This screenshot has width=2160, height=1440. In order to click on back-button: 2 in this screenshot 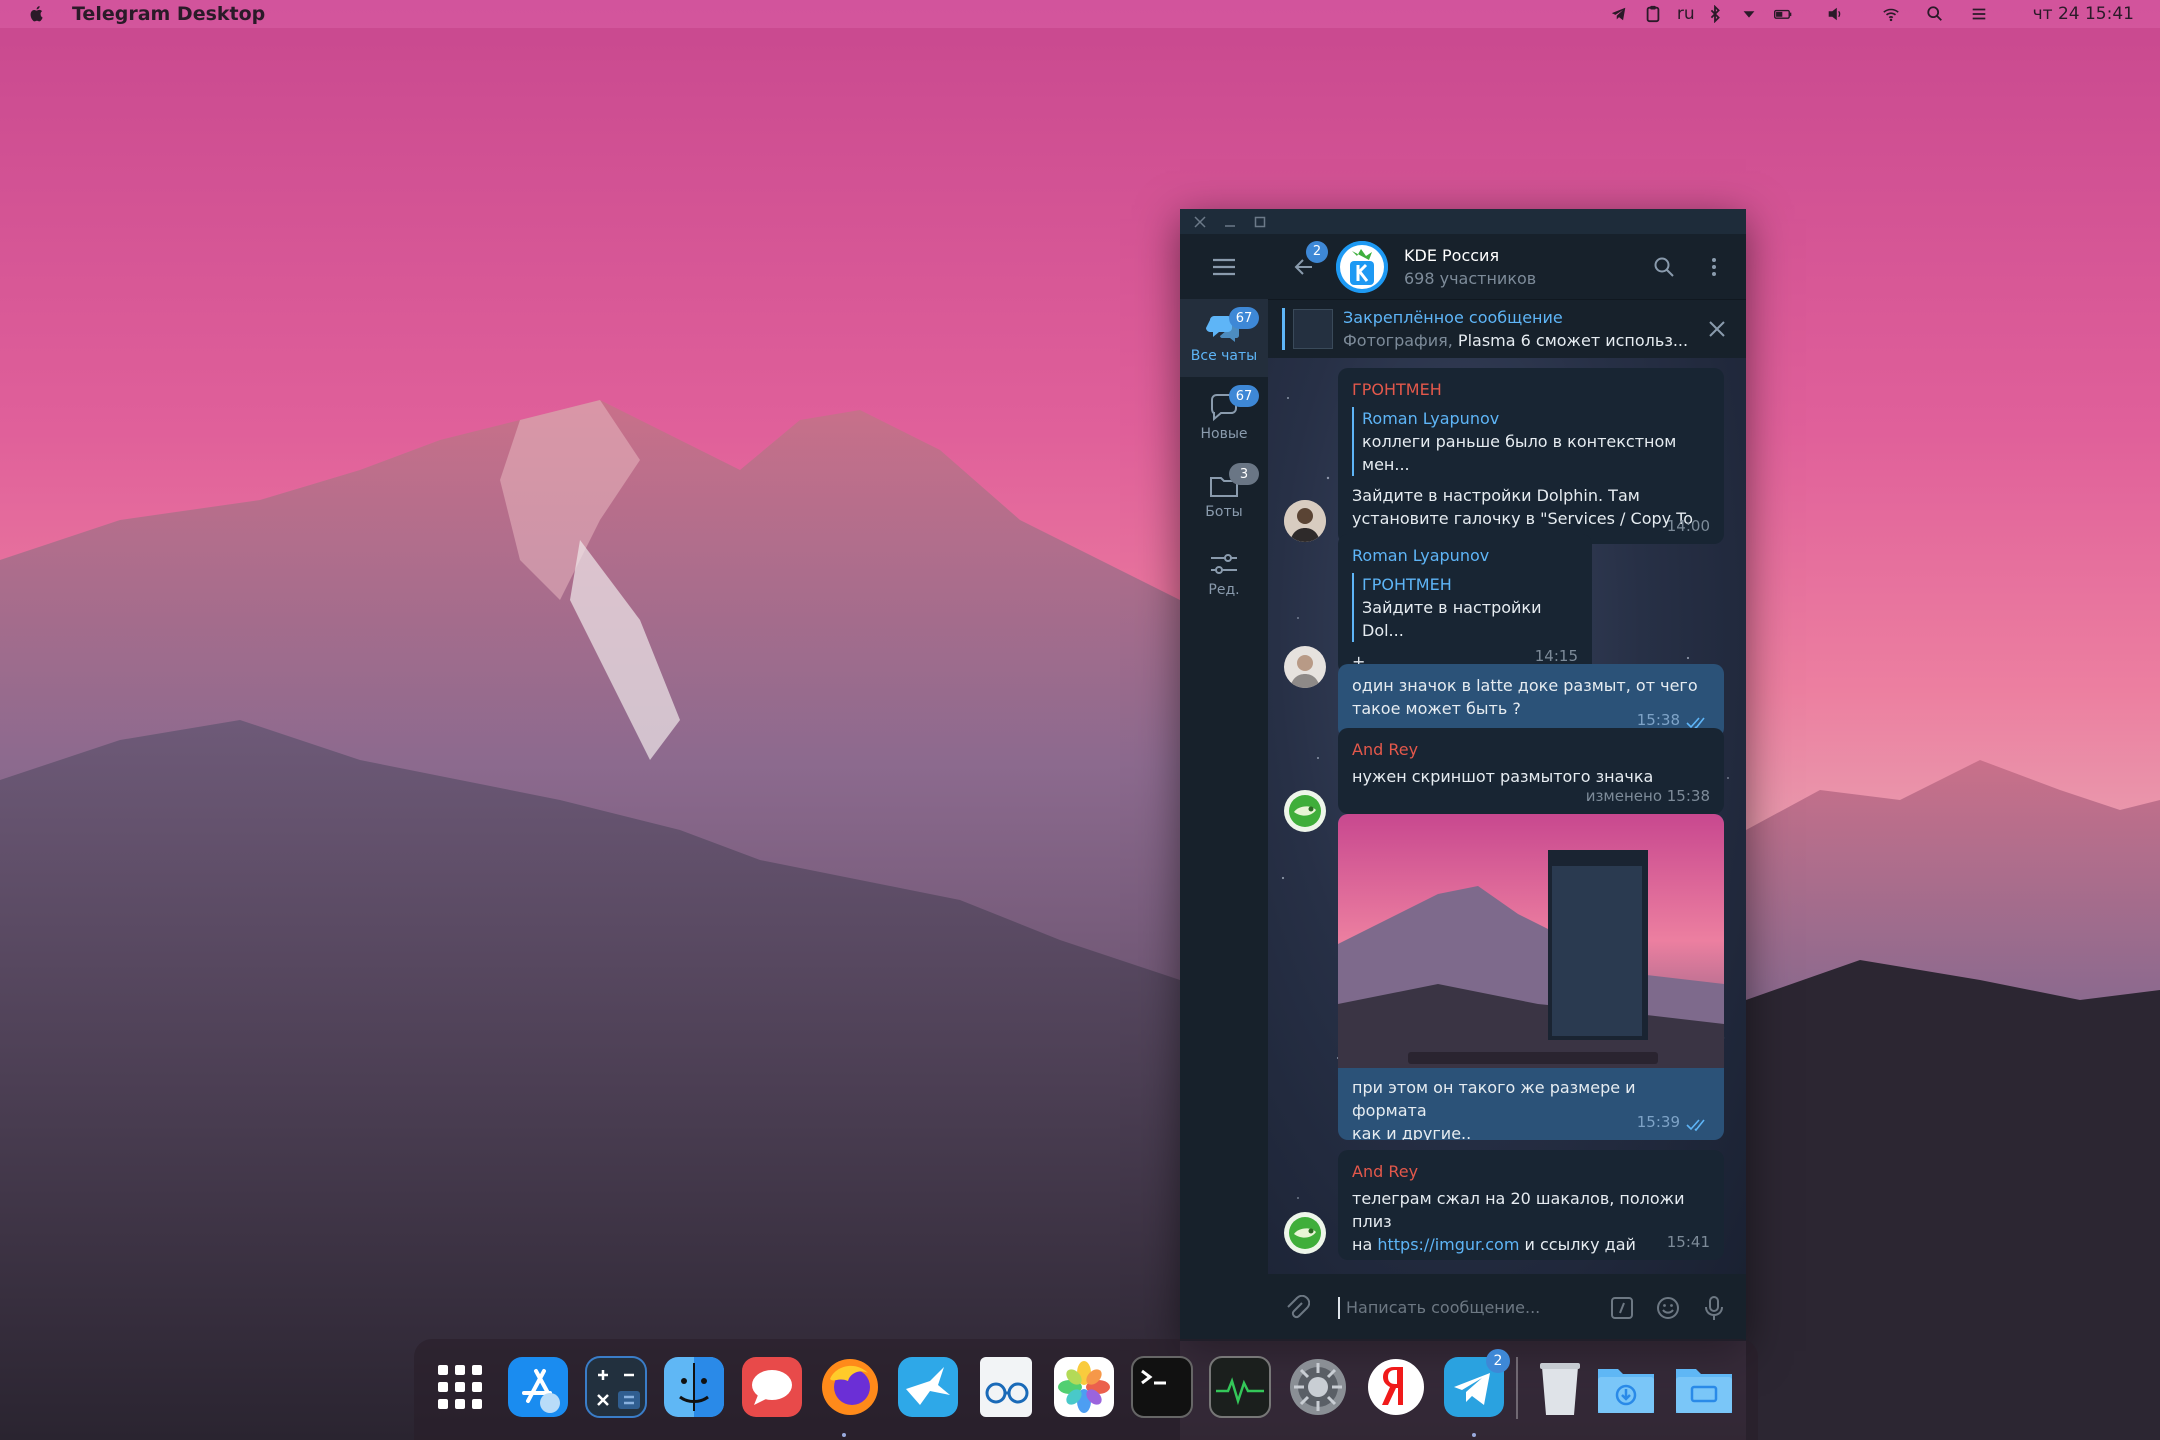, I will do `click(1306, 263)`.